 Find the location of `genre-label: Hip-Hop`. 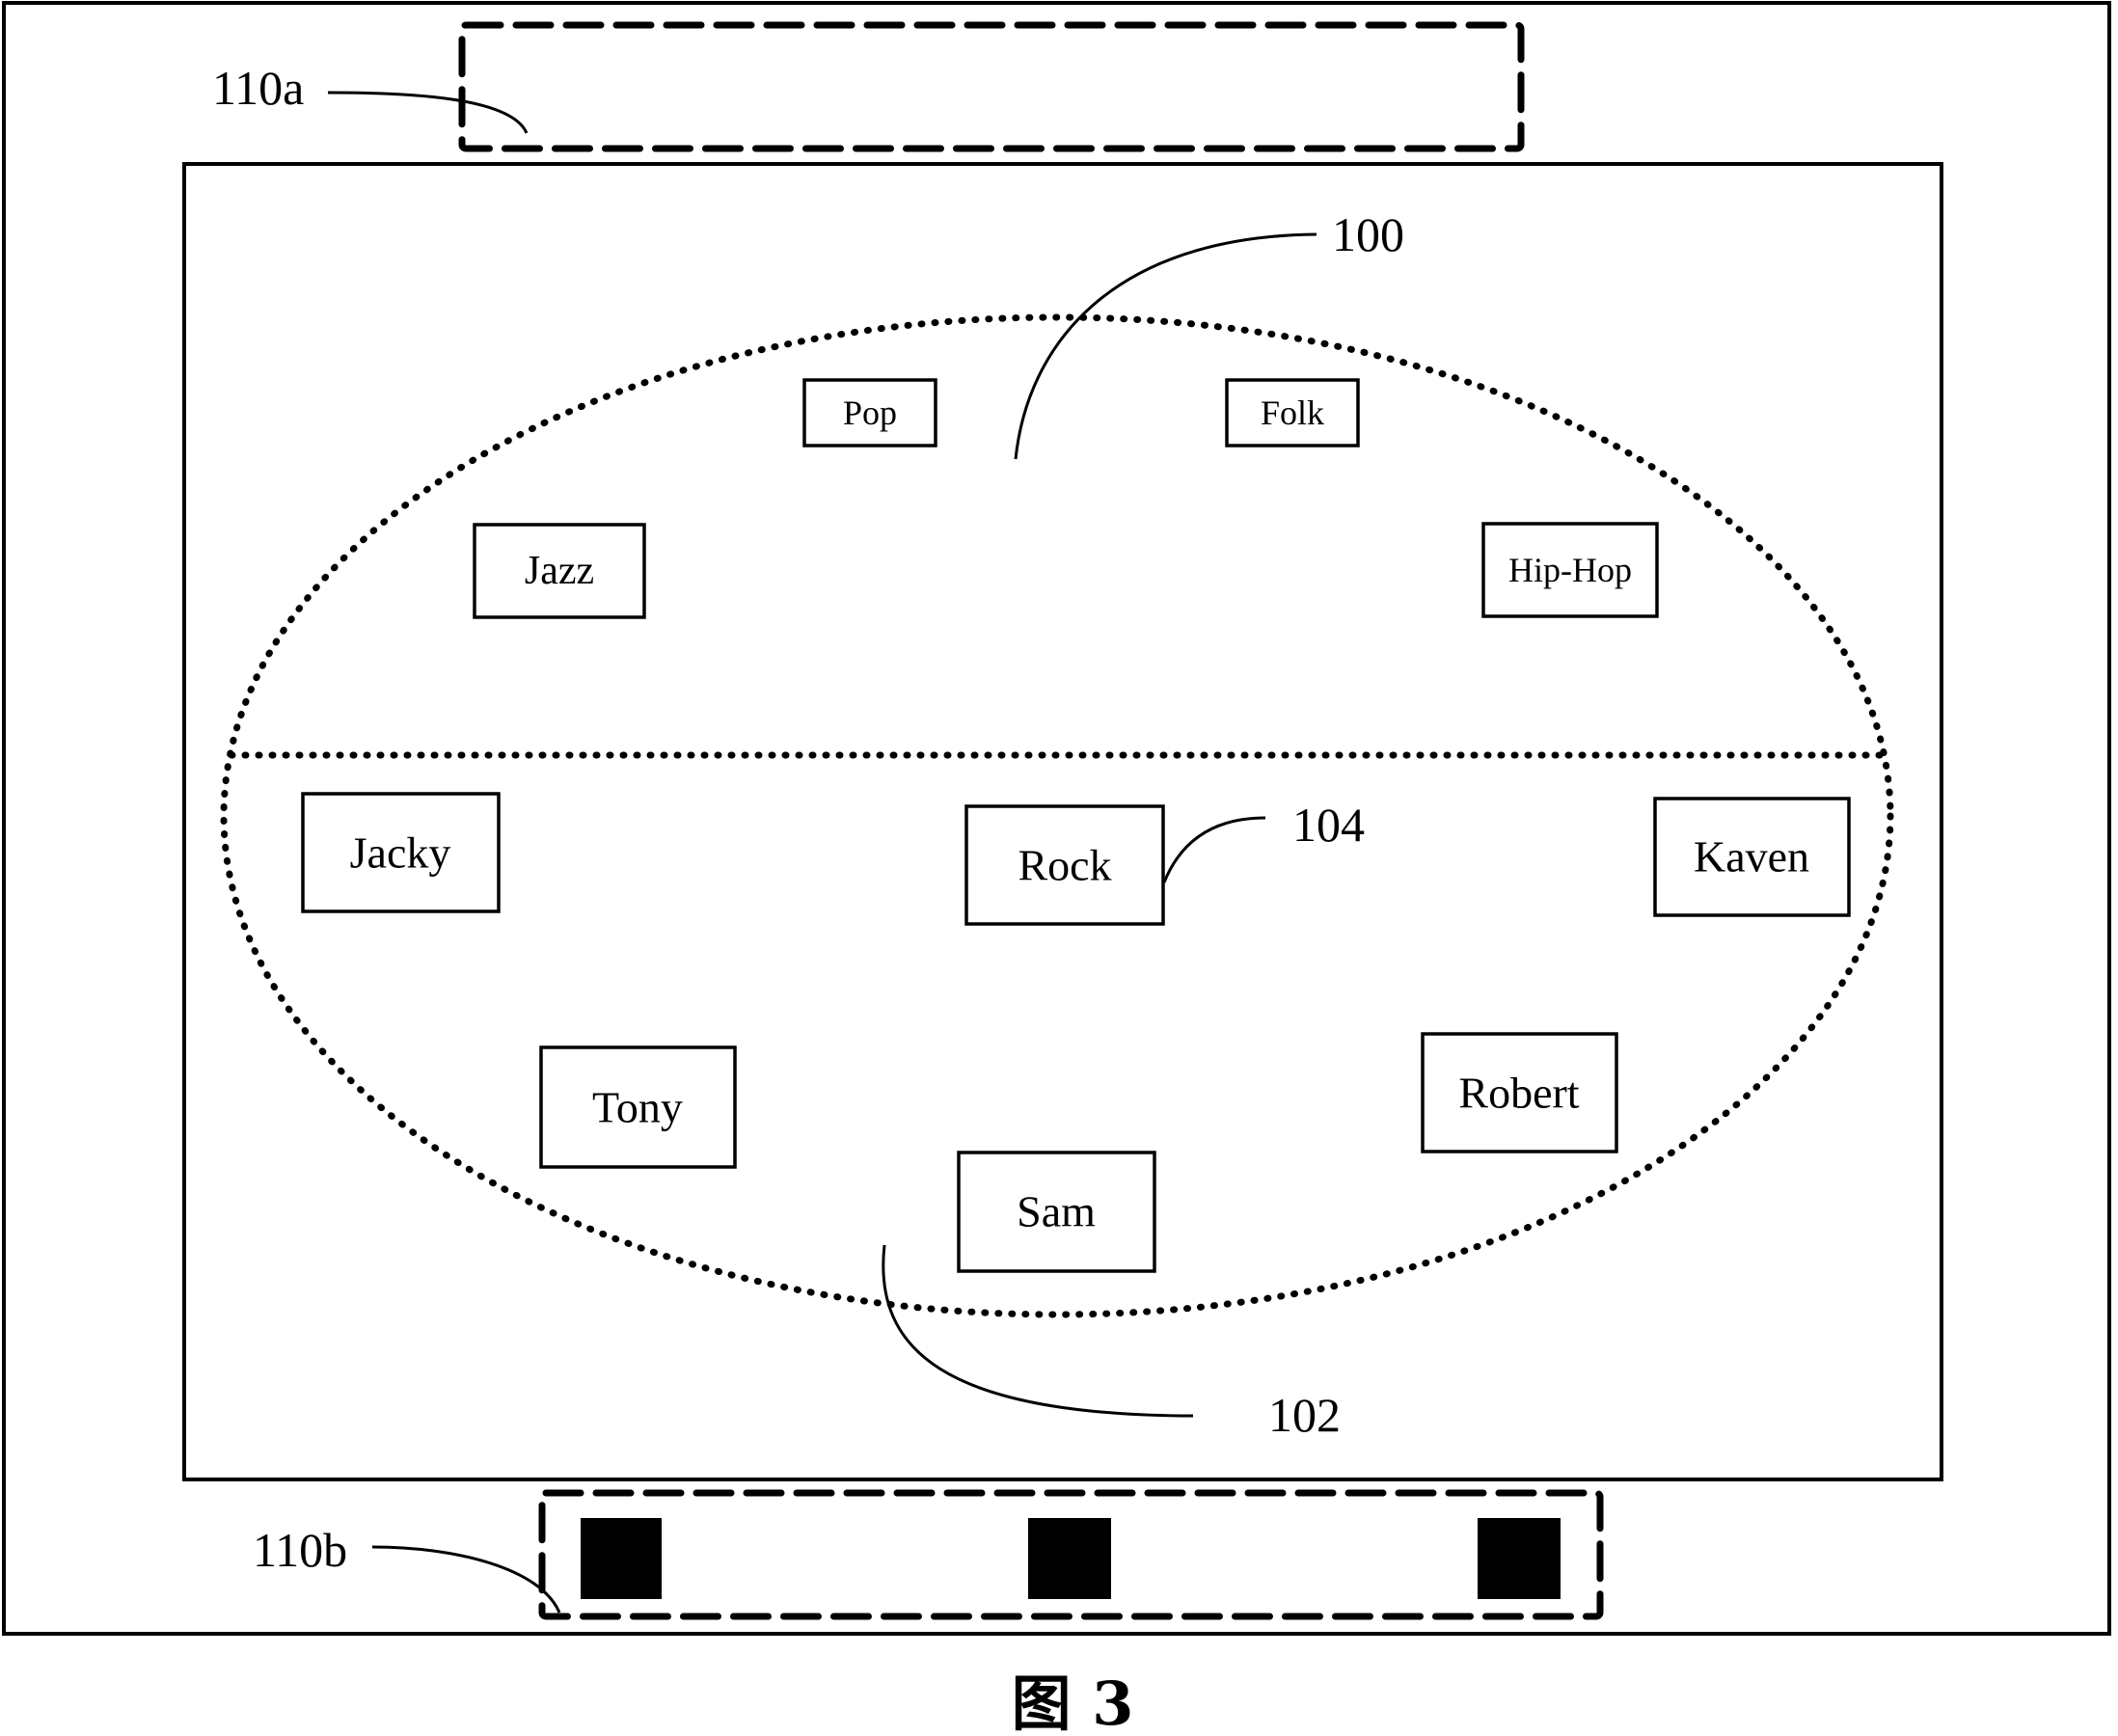

genre-label: Hip-Hop is located at coordinates (1570, 570).